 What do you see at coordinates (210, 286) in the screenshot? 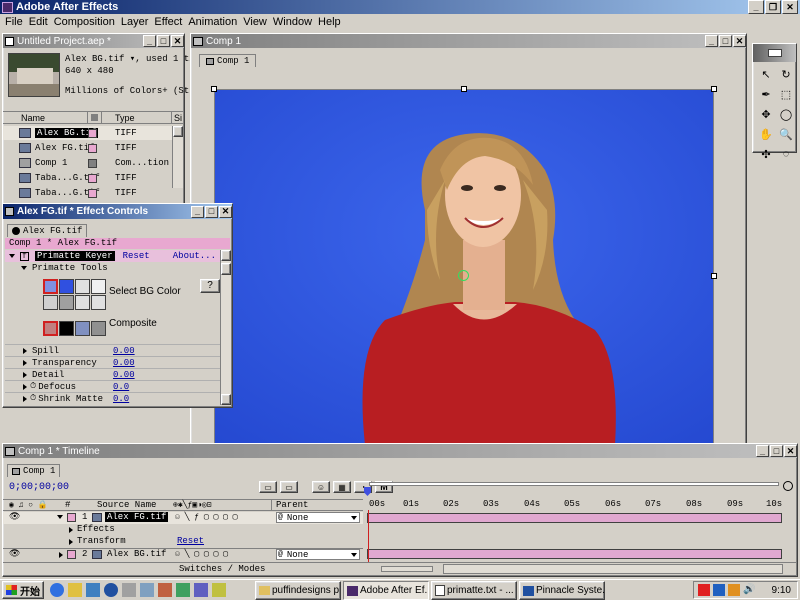
I see `help-button: ?` at bounding box center [210, 286].